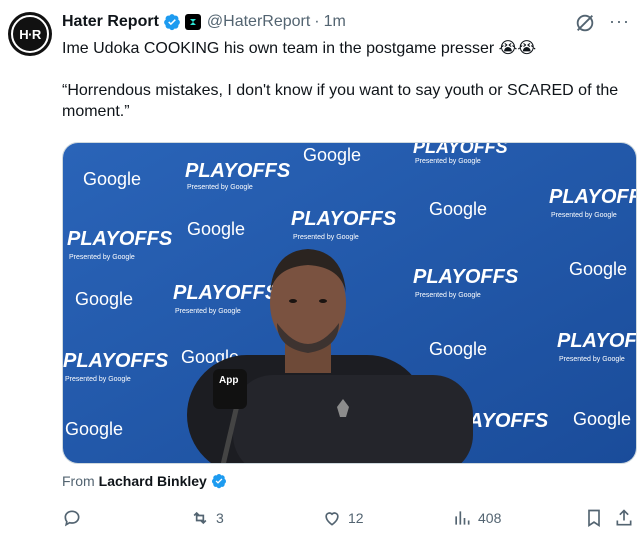 Image resolution: width=640 pixels, height=535 pixels. What do you see at coordinates (332, 519) in the screenshot?
I see `heart-icon` at bounding box center [332, 519].